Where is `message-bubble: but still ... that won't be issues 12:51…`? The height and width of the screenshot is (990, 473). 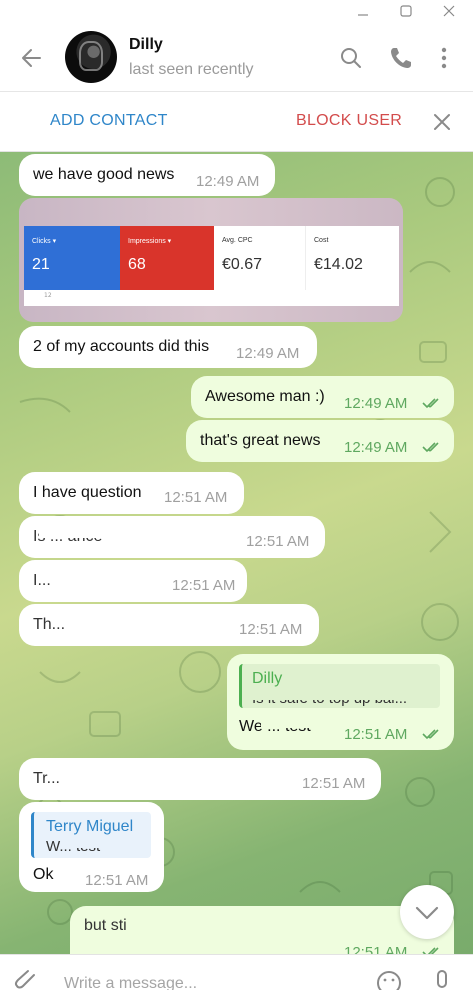 message-bubble: but still ... that won't be issues 12:51… is located at coordinates (262, 930).